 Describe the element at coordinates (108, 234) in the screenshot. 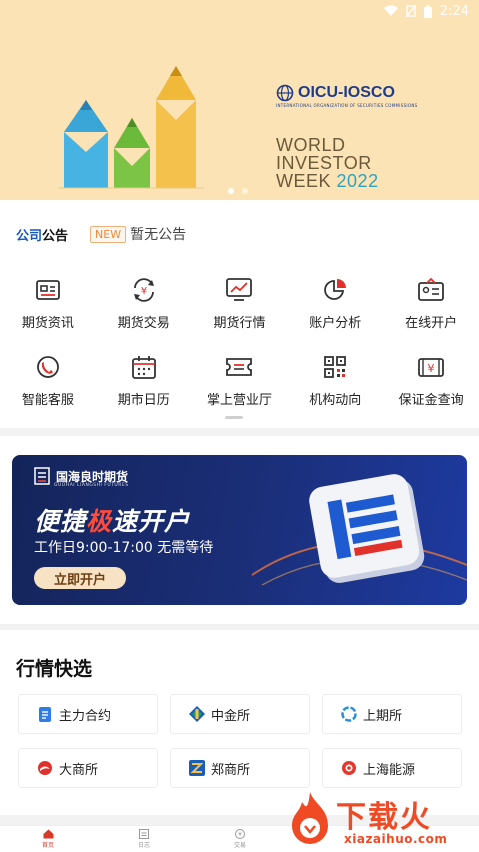

I see `new-badge: NEW` at that location.